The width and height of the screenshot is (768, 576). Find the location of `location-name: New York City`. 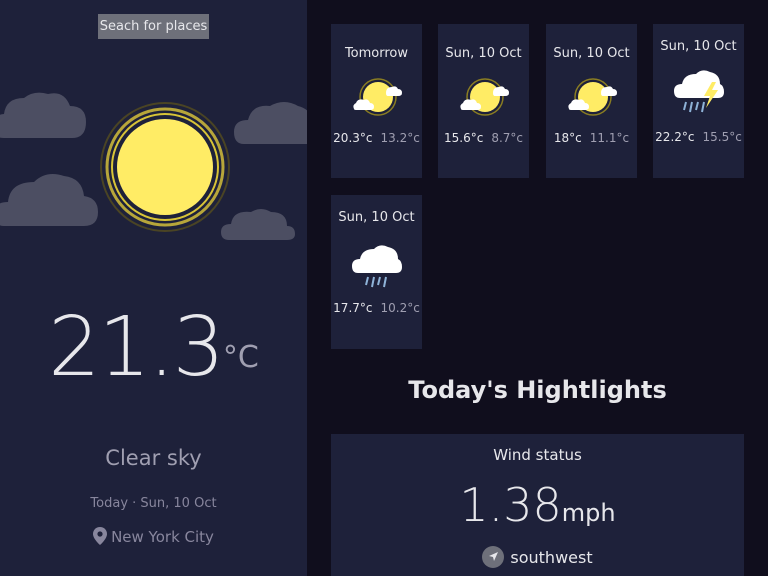

location-name: New York City is located at coordinates (162, 537).